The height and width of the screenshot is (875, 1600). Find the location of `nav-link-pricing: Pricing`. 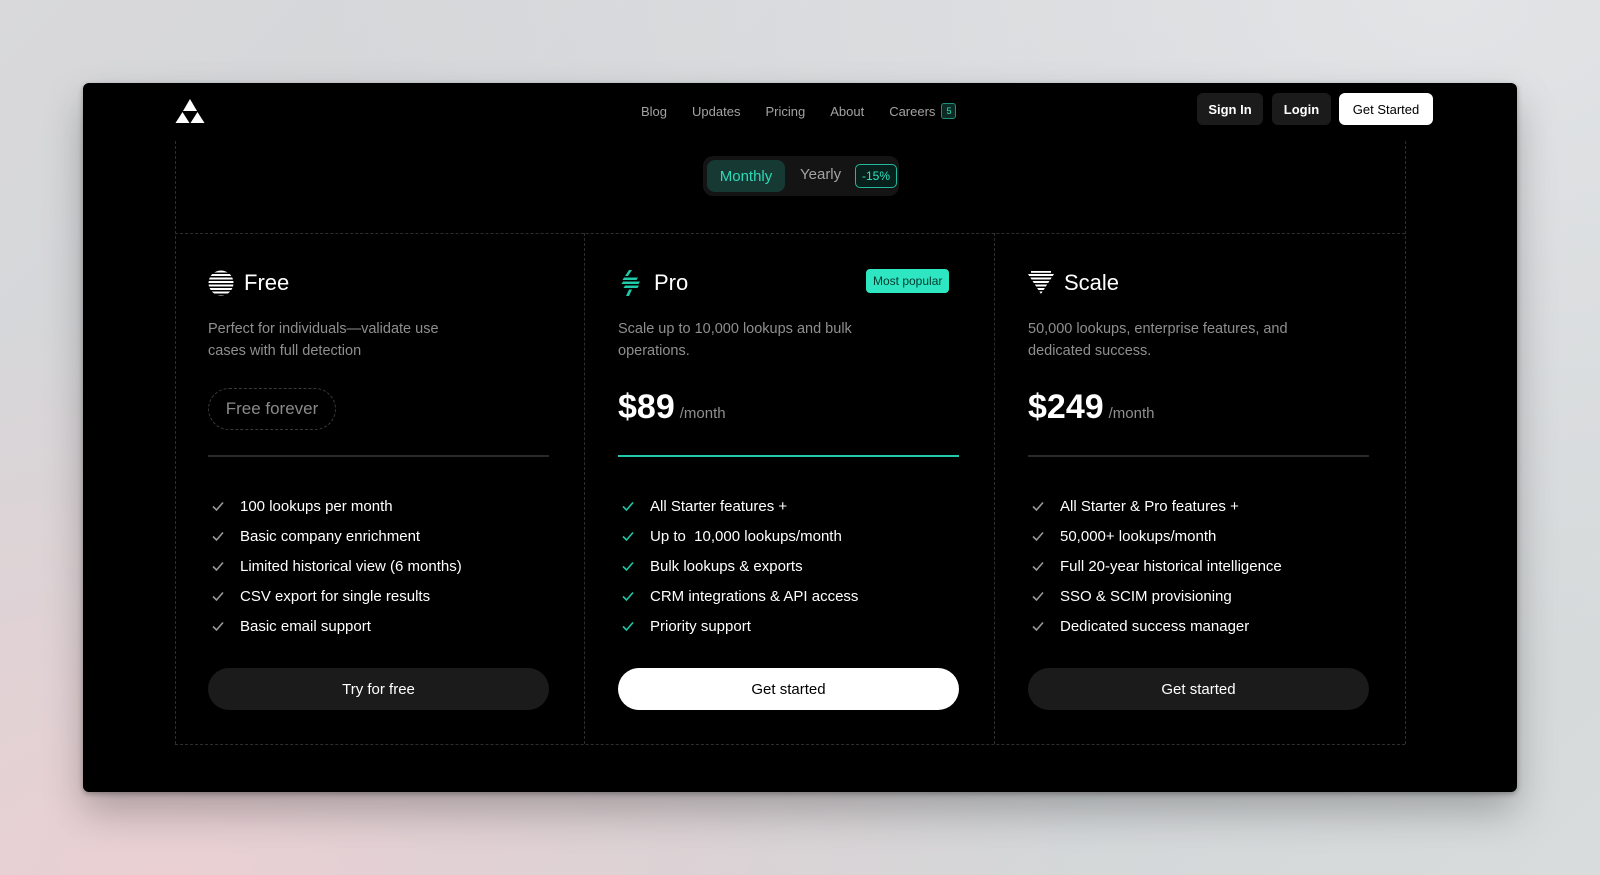

nav-link-pricing: Pricing is located at coordinates (785, 111).